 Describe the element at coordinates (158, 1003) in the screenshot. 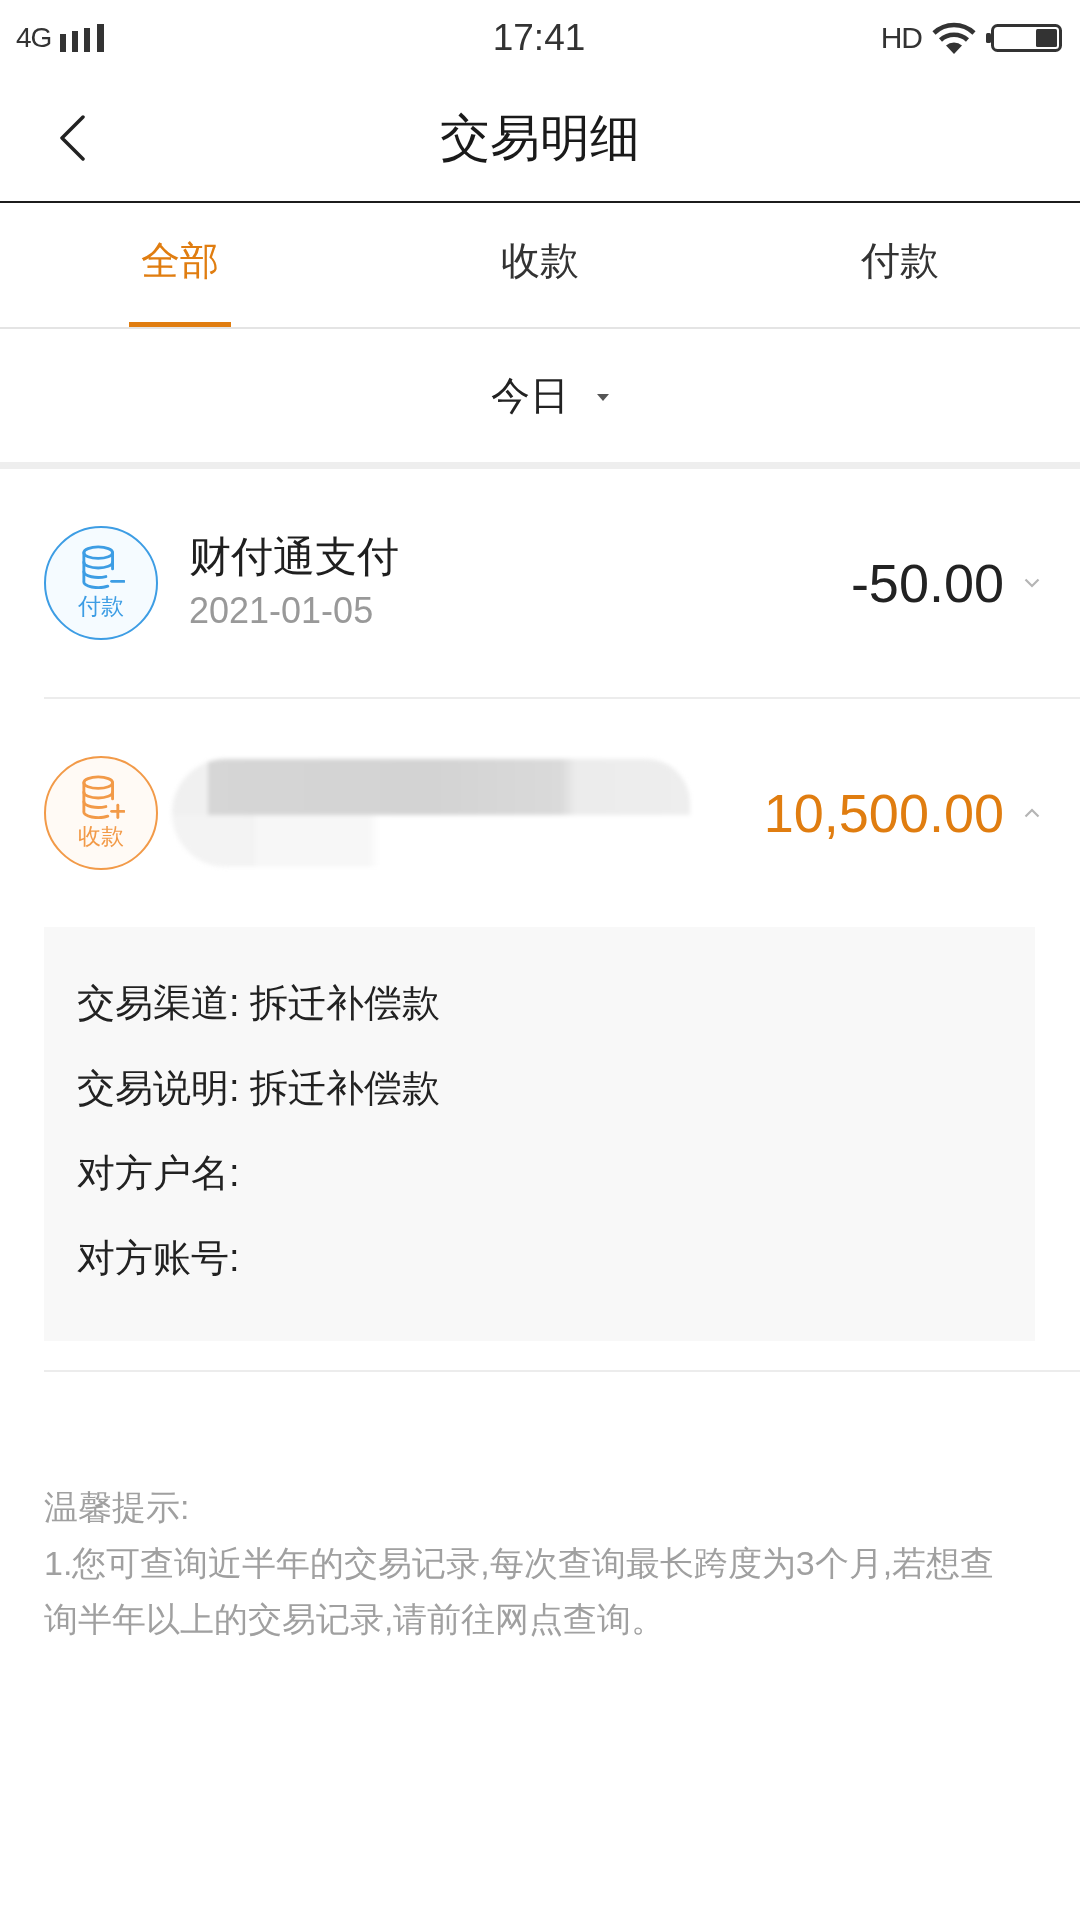

I see `detail-label: 交易渠道:` at that location.